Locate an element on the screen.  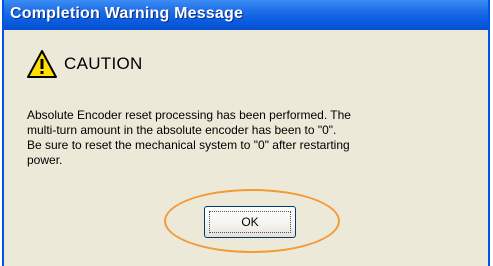
focus-rectangle is located at coordinates (250, 222).